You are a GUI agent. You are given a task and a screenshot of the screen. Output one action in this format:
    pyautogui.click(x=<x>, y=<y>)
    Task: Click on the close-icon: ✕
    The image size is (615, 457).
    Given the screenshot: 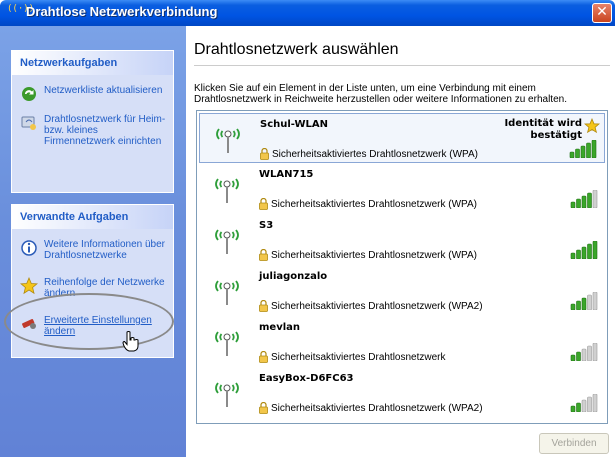 What is the action you would take?
    pyautogui.click(x=602, y=12)
    